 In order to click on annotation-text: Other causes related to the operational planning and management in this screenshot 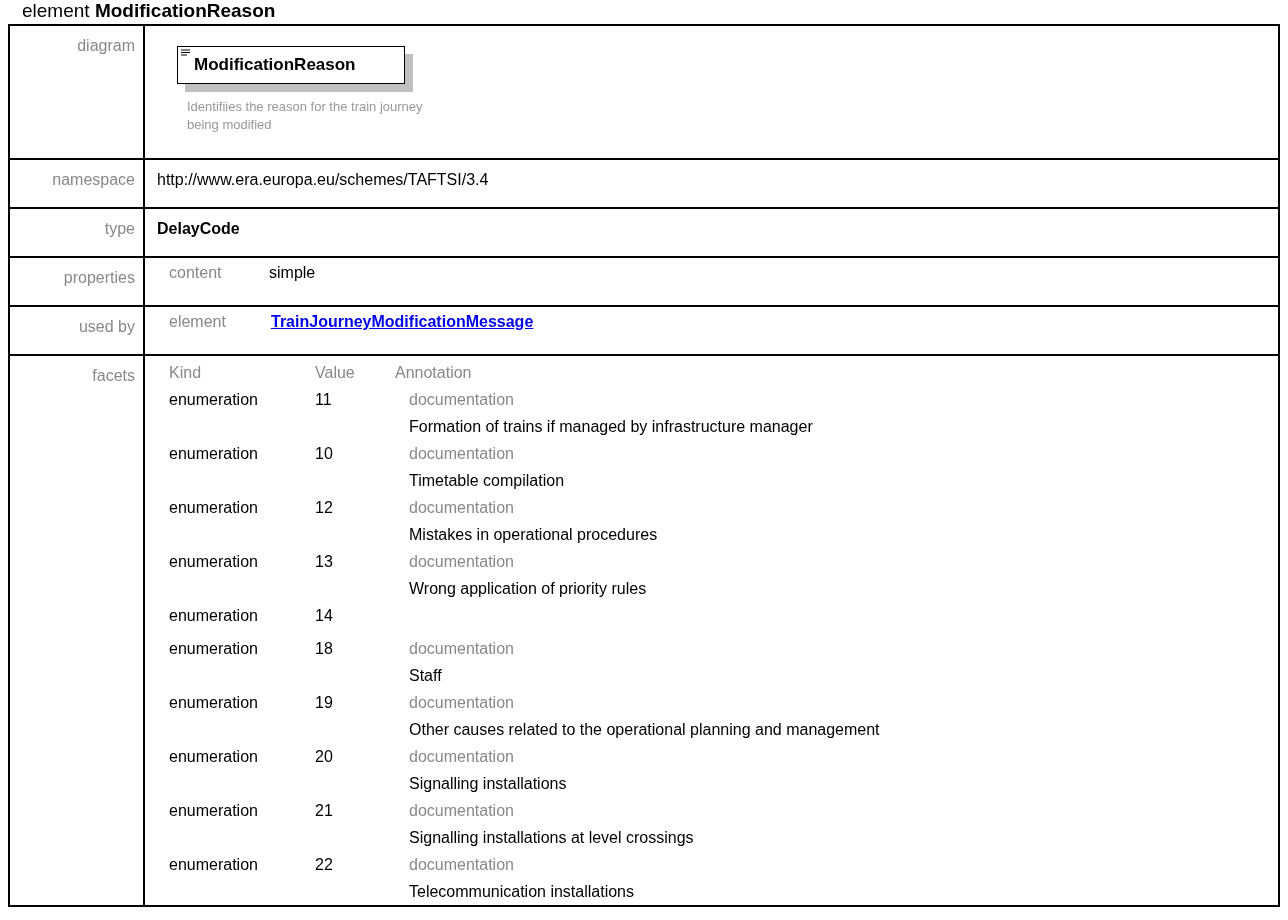, I will do `click(644, 730)`.